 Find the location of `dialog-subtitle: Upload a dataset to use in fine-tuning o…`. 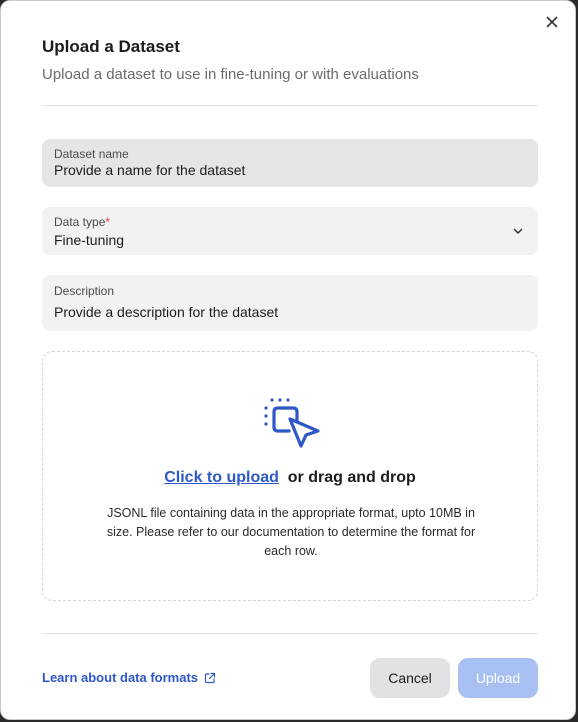

dialog-subtitle: Upload a dataset to use in fine-tuning o… is located at coordinates (230, 74).